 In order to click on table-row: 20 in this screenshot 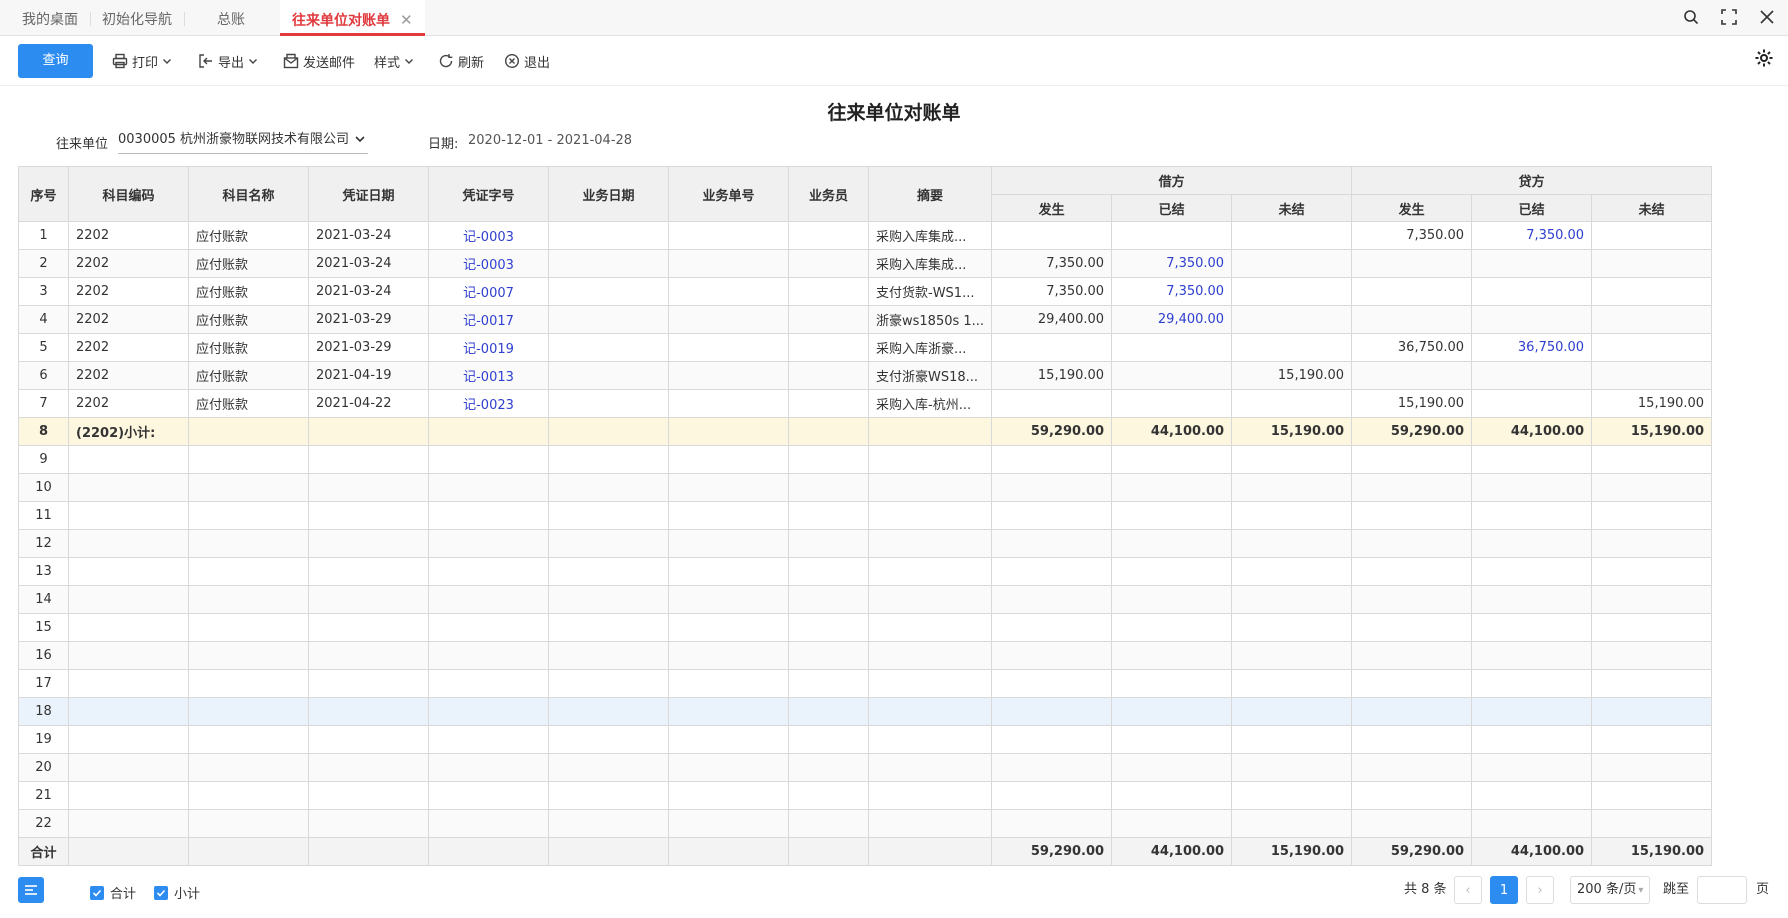, I will do `click(865, 767)`.